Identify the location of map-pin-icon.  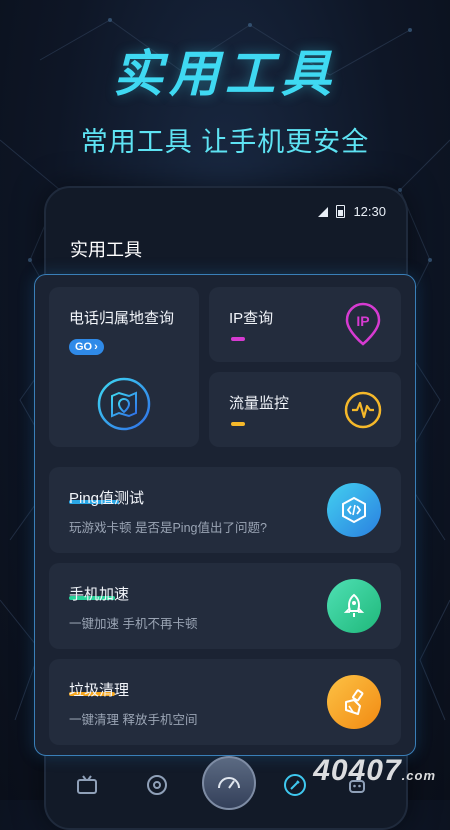
(124, 404).